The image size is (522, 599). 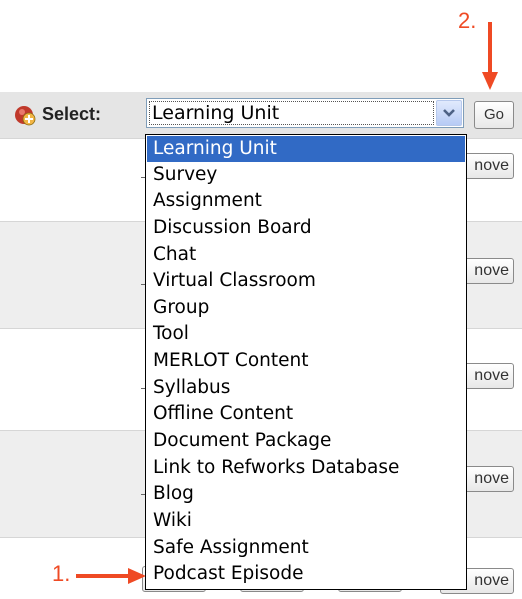 I want to click on option-document-package: Document Package, so click(x=306, y=441).